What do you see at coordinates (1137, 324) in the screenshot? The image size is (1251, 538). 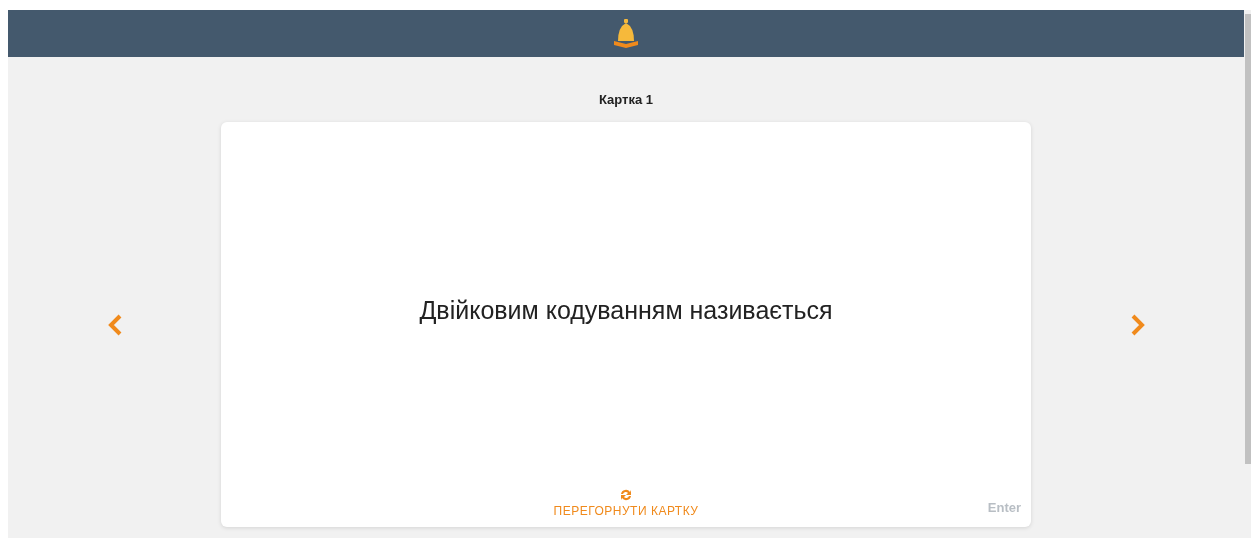 I see `chevron-right-icon` at bounding box center [1137, 324].